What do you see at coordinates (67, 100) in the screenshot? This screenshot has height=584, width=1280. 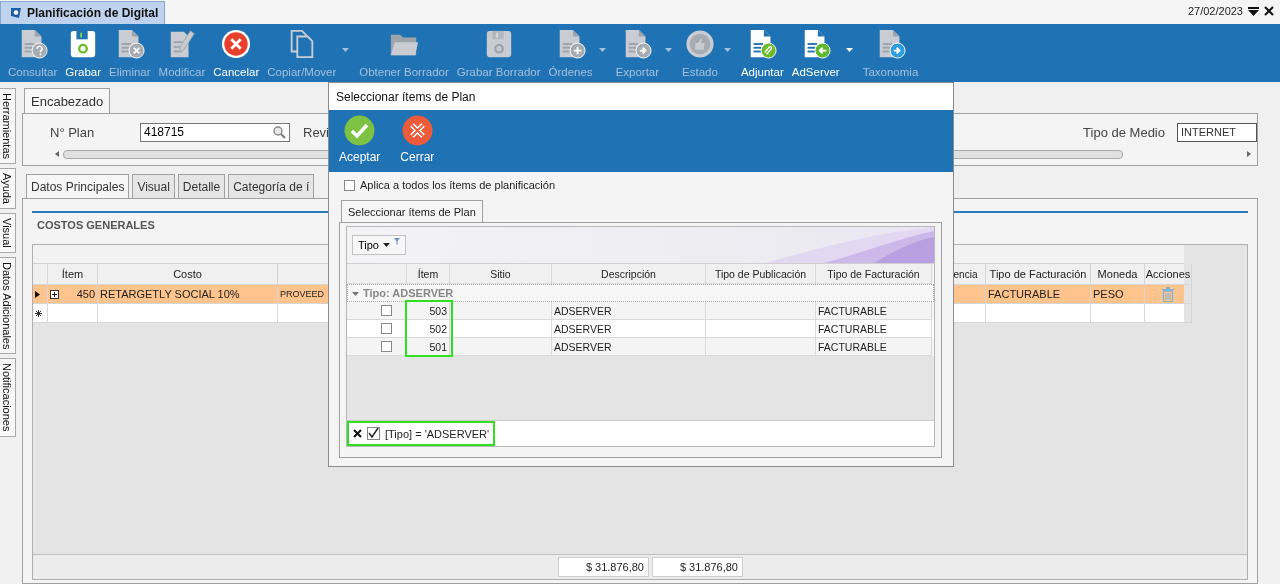 I see `header-tab: Encabezado` at bounding box center [67, 100].